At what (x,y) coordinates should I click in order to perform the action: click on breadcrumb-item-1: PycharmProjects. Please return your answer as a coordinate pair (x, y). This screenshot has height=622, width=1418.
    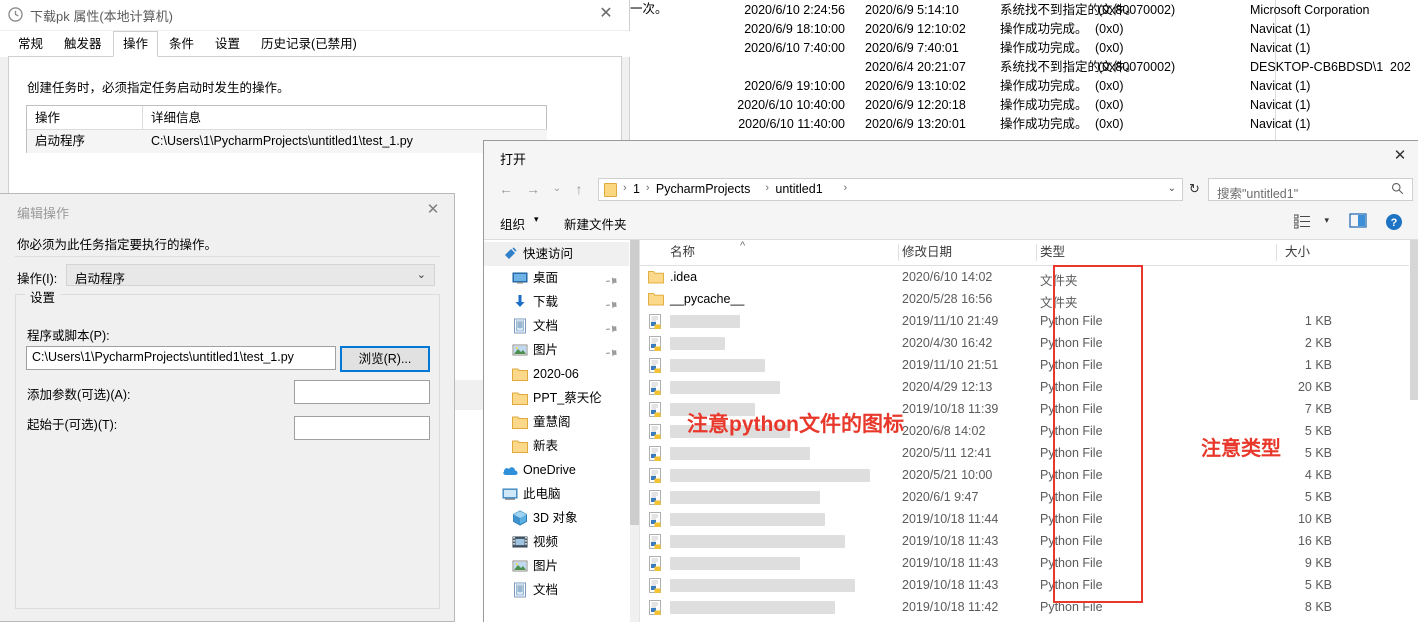
    Looking at the image, I should click on (703, 189).